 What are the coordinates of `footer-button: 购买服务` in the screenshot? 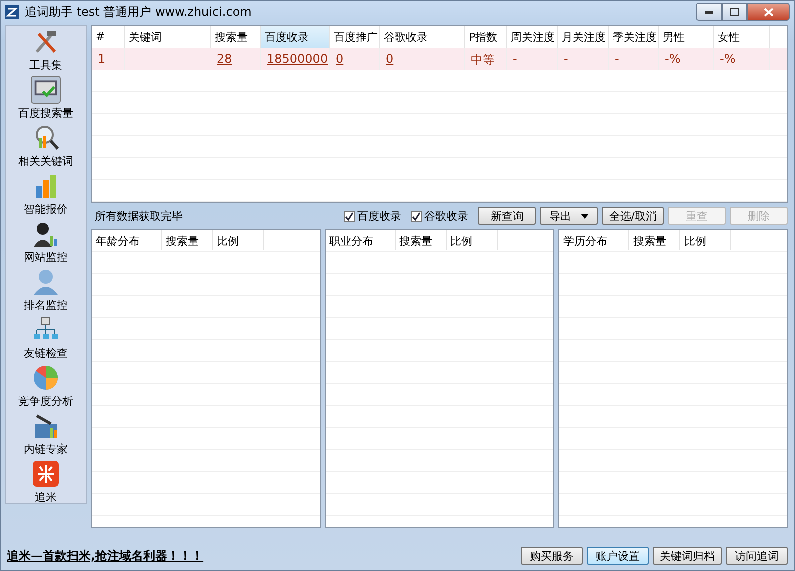 It's located at (552, 556).